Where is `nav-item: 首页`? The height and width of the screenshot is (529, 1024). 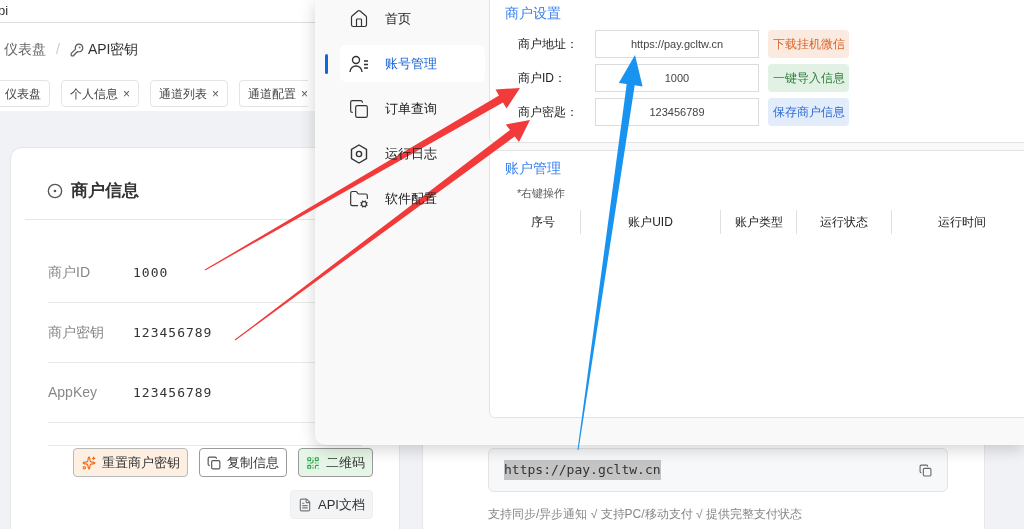
nav-item: 首页 is located at coordinates (412, 18).